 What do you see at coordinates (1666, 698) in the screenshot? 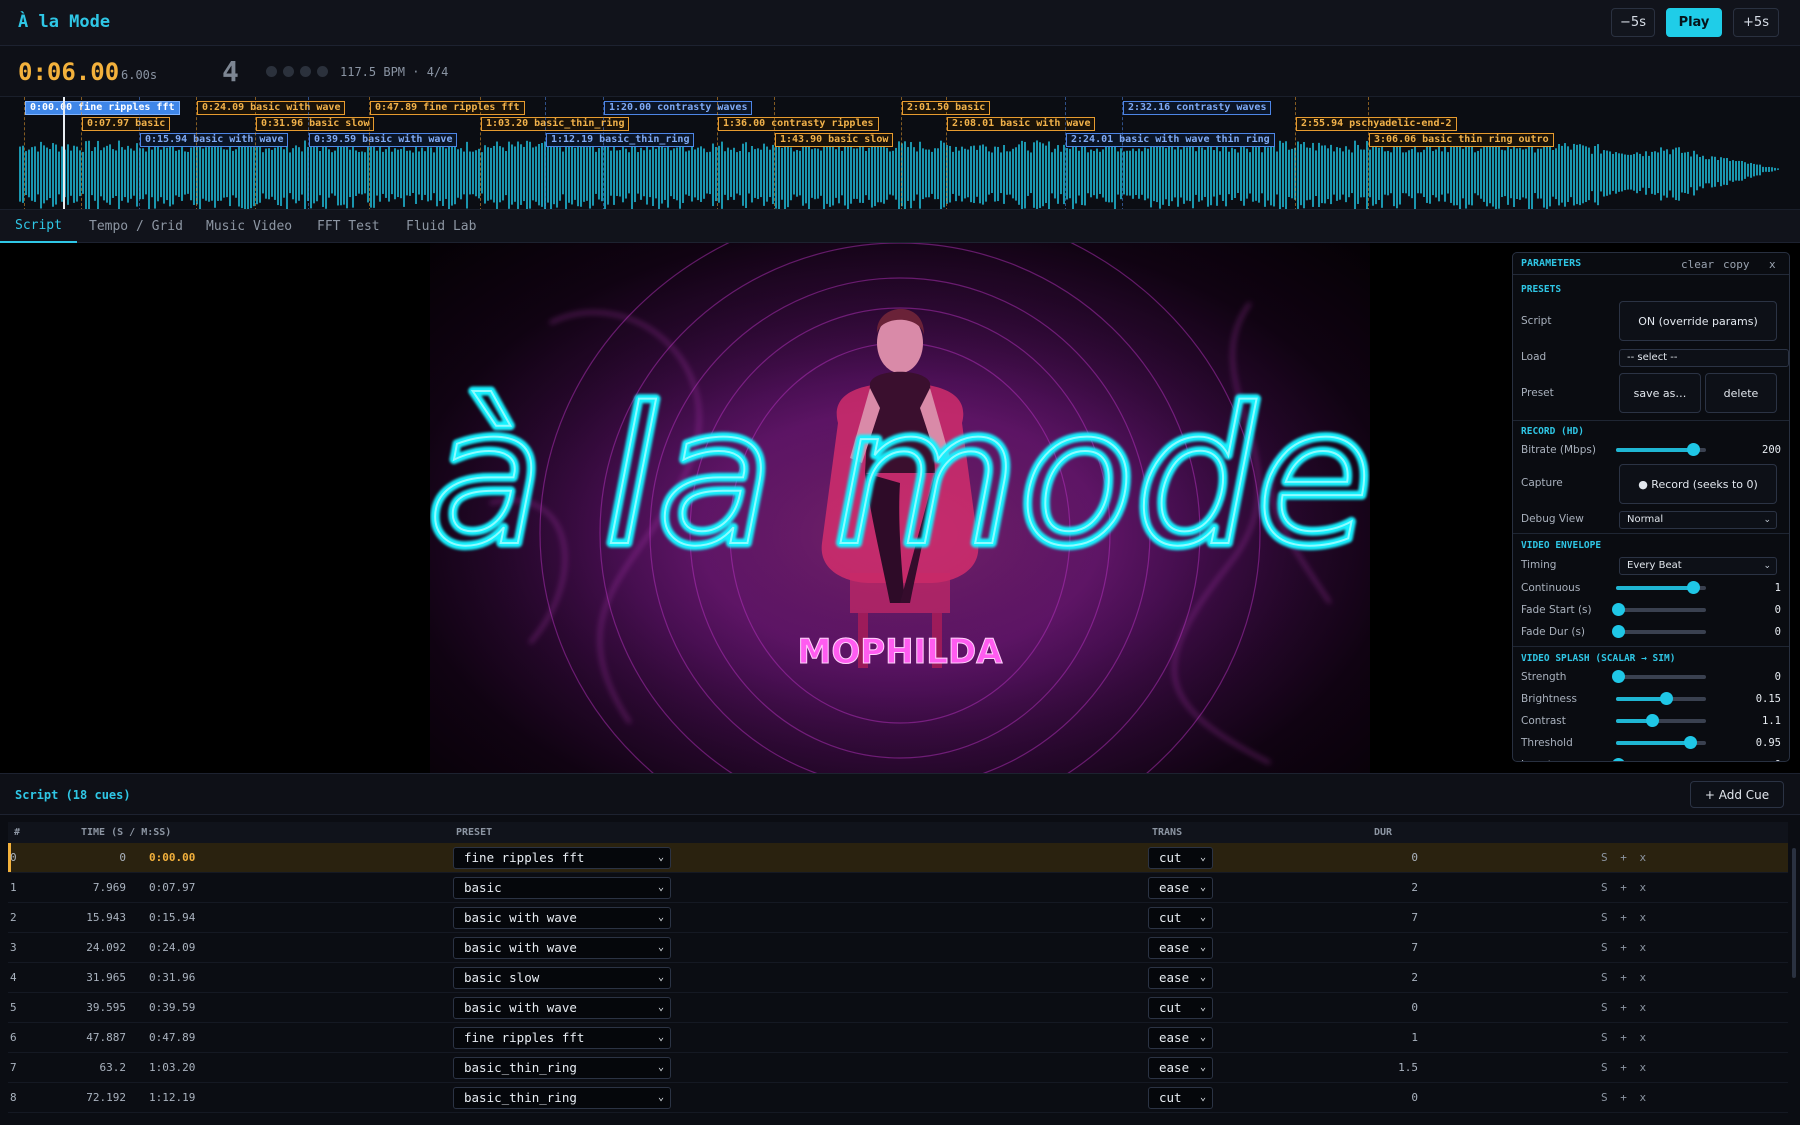
I see `brightness-slider-knob` at bounding box center [1666, 698].